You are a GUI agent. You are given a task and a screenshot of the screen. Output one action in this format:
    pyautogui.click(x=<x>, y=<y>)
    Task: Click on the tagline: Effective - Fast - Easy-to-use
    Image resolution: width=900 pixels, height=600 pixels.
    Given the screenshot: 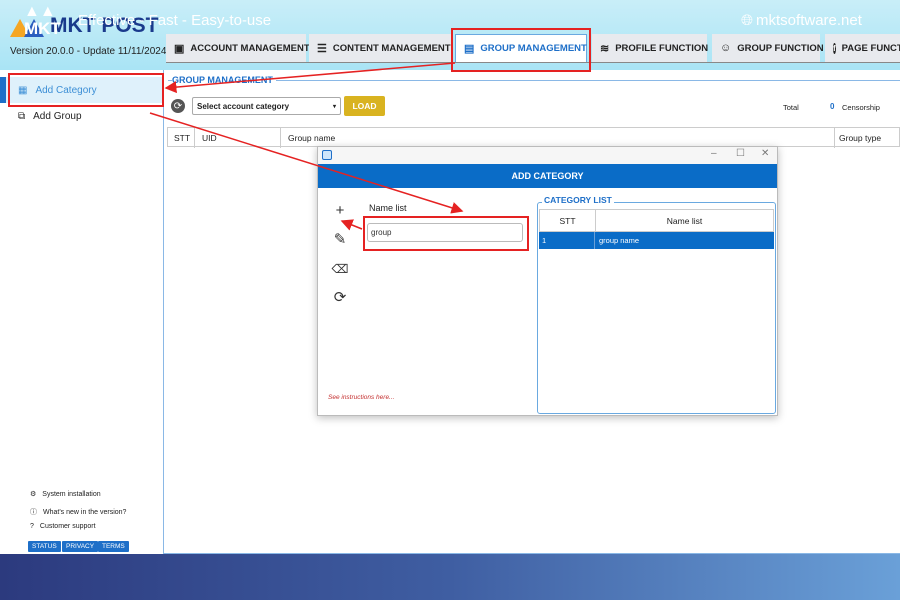 What is the action you would take?
    pyautogui.click(x=175, y=20)
    